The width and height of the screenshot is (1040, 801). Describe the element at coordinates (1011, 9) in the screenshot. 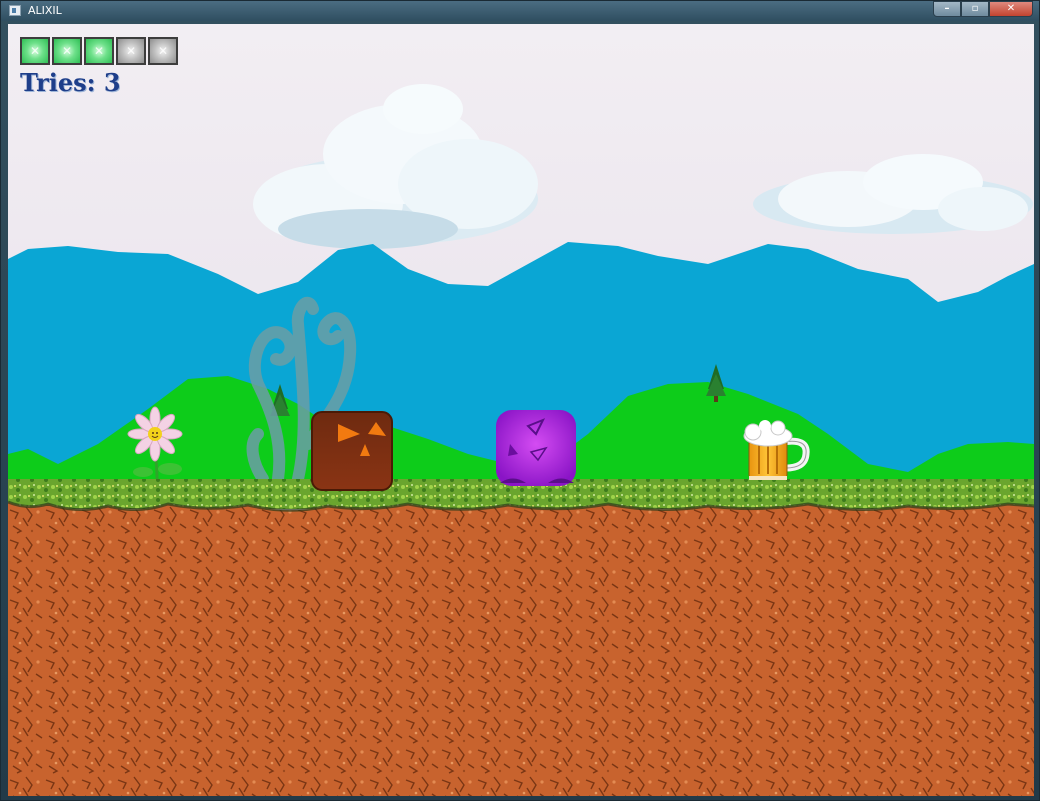

I see `close-button: ✕` at that location.